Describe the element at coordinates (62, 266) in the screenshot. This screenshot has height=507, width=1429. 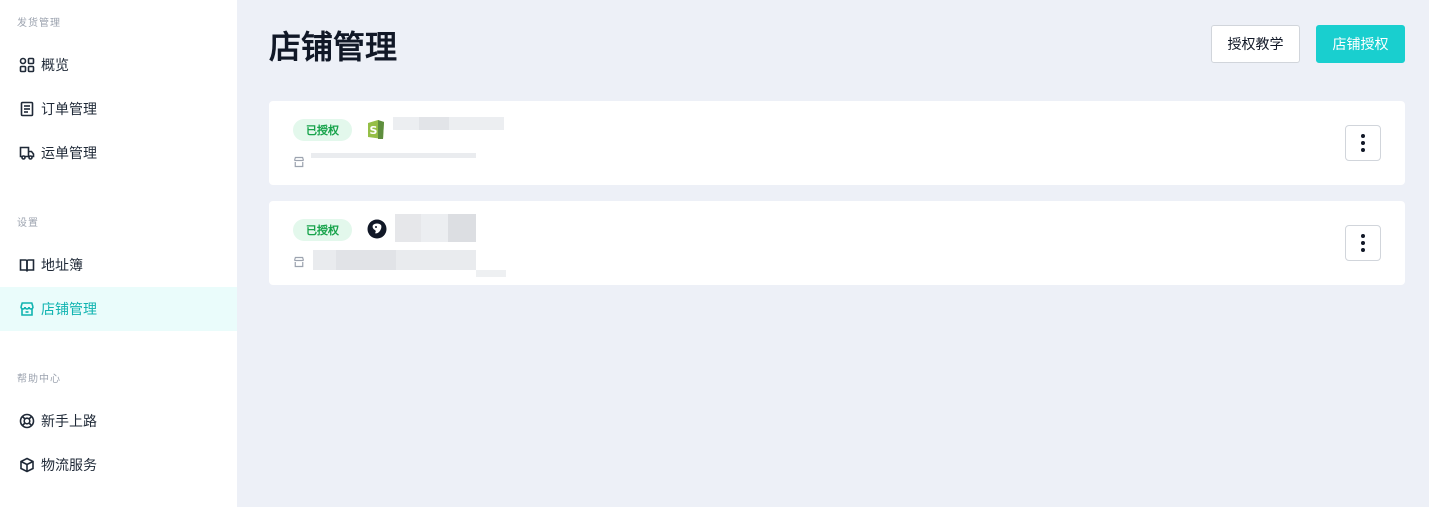
I see `sidebar-item-label: 地址簿` at that location.